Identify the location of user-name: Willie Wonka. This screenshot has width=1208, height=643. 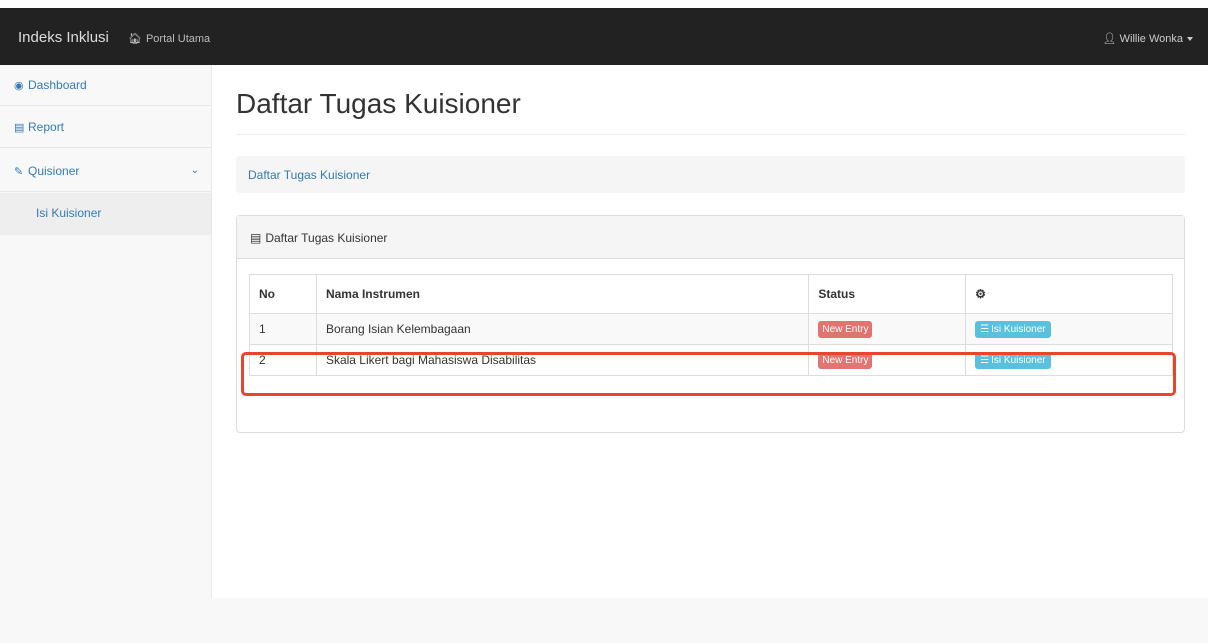
(1151, 39).